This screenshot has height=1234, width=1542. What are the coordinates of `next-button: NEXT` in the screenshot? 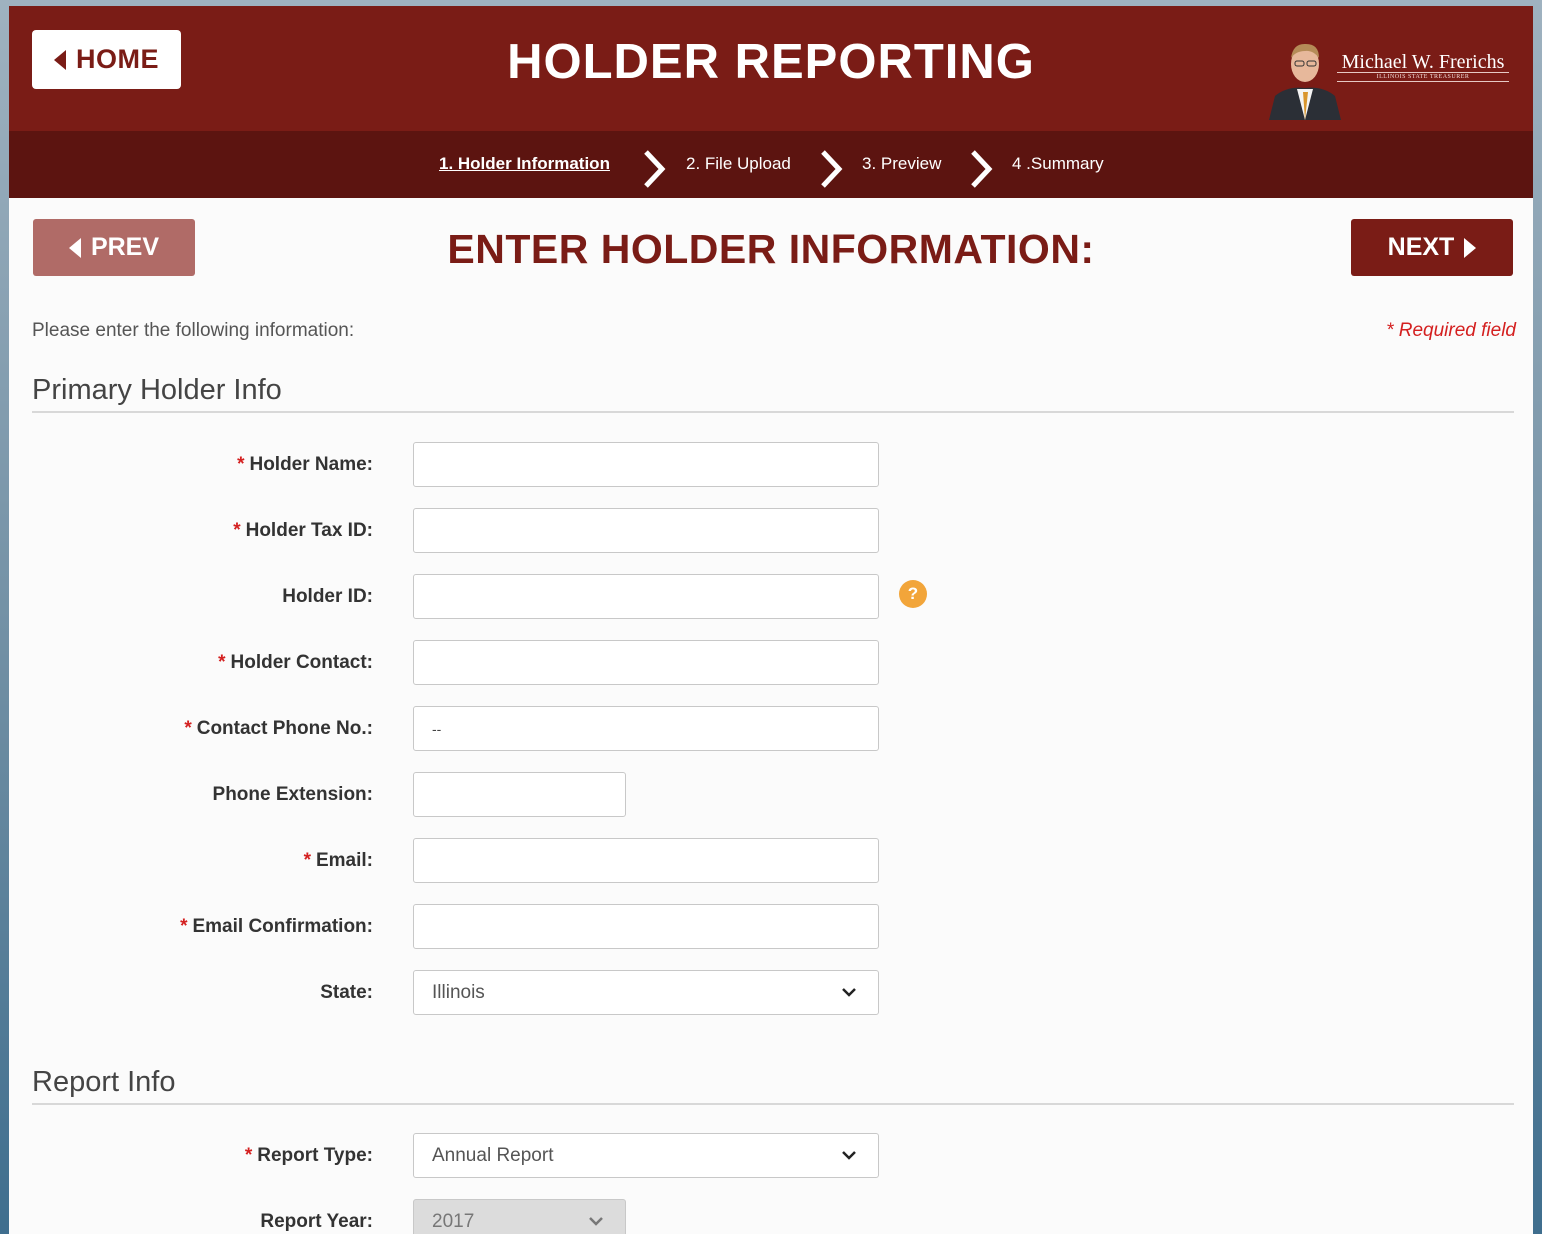 It's located at (1432, 247).